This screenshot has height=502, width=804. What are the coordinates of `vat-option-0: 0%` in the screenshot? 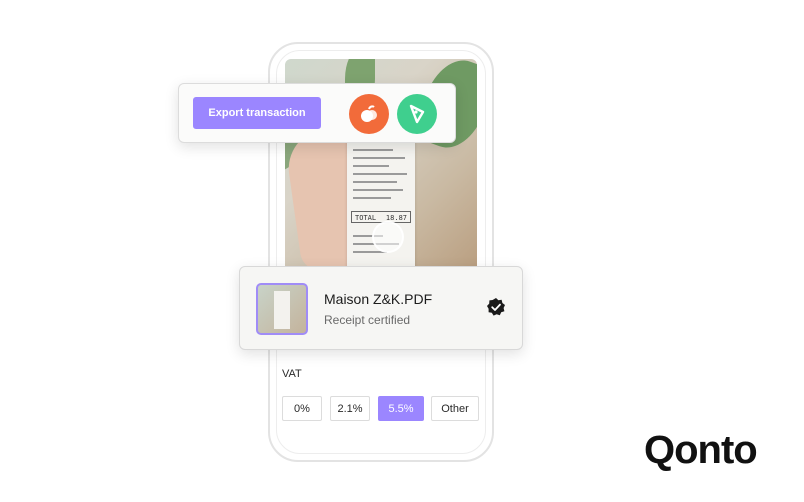 It's located at (302, 408).